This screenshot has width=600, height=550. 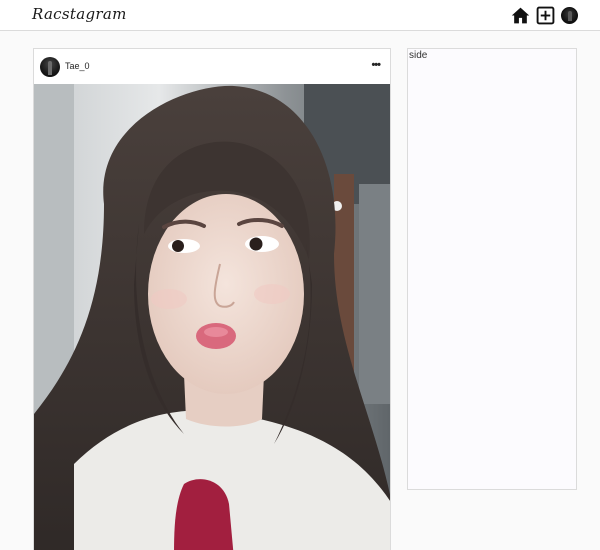 I want to click on nav-icons, so click(x=544, y=15).